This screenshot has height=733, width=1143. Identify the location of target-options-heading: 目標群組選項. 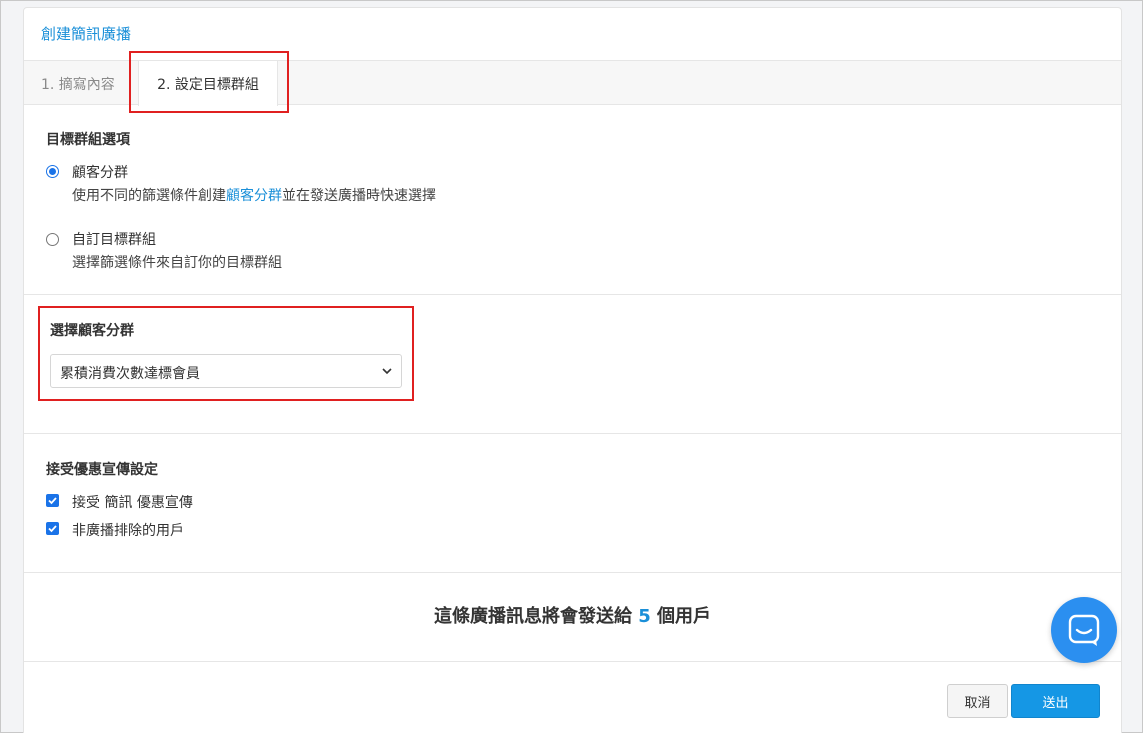
(88, 140).